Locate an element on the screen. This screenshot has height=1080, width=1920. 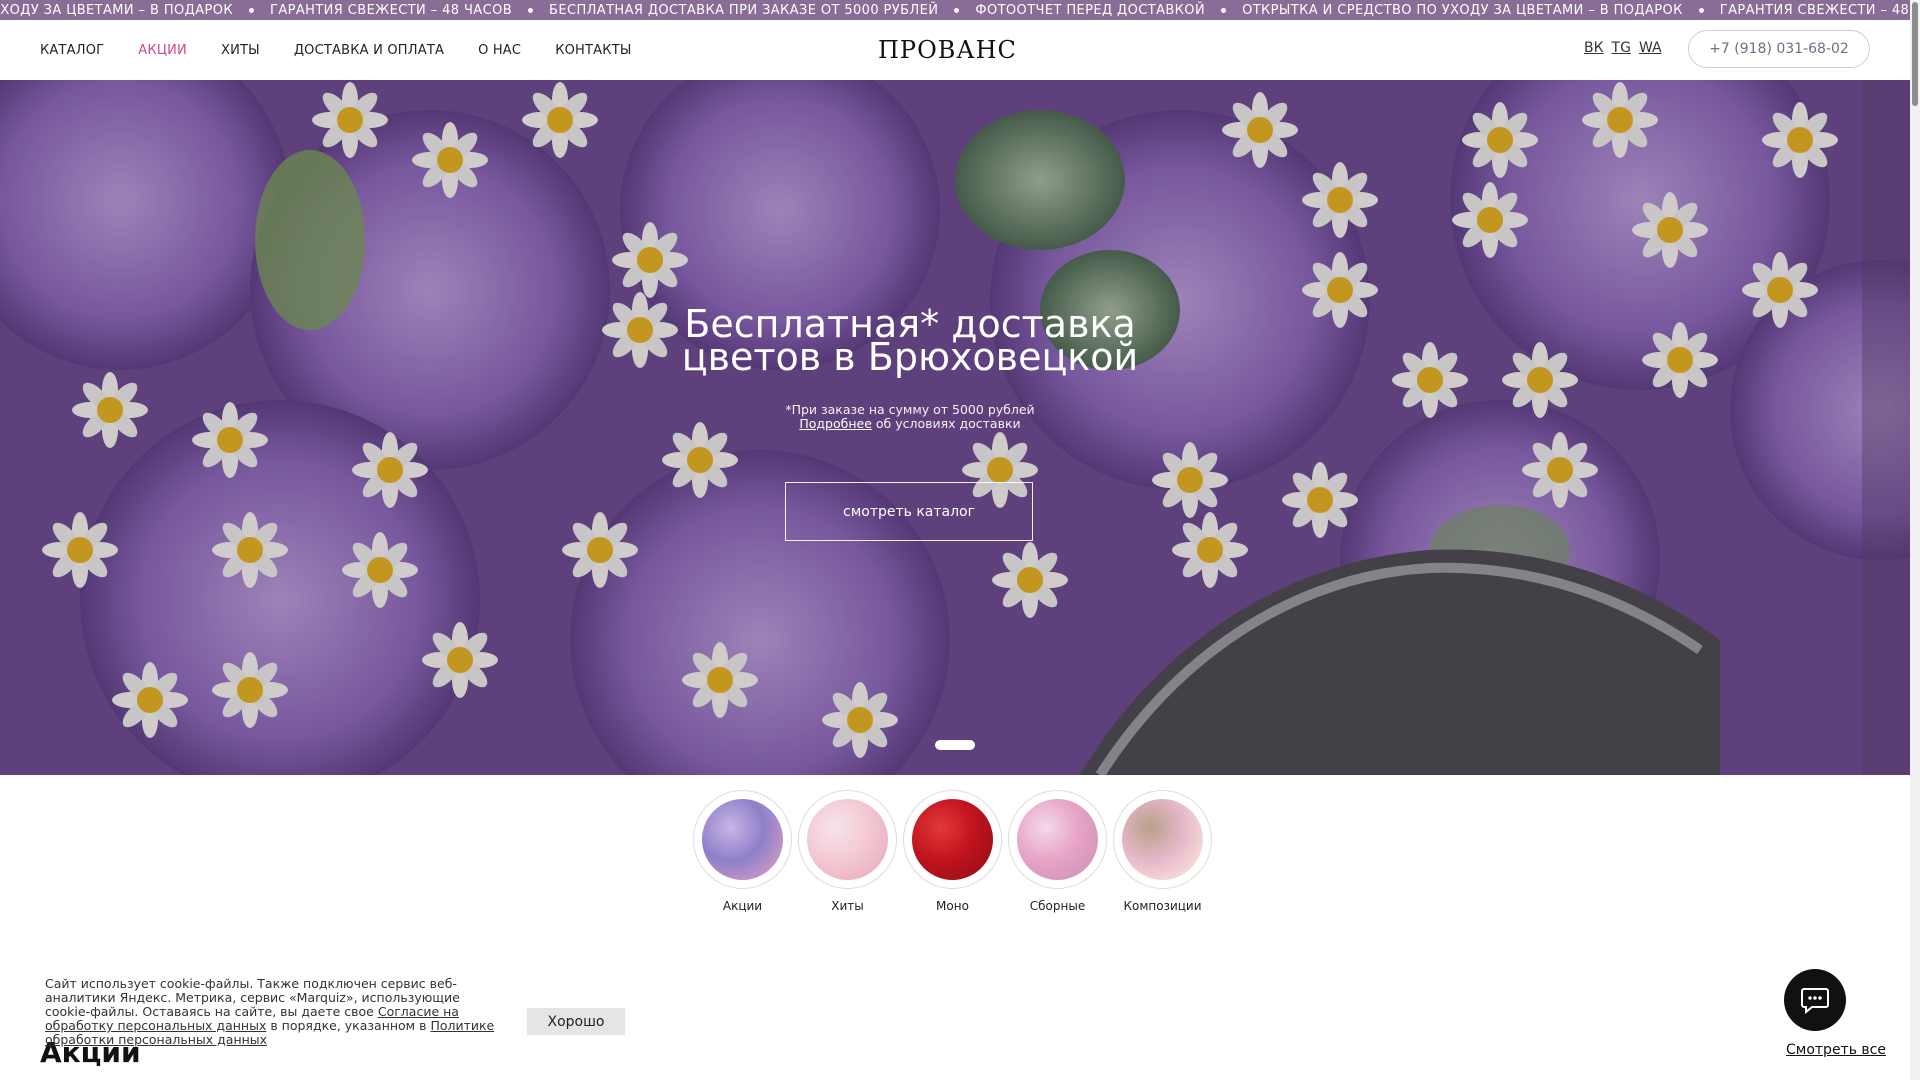
site-logo: ПРОВАНС is located at coordinates (947, 50).